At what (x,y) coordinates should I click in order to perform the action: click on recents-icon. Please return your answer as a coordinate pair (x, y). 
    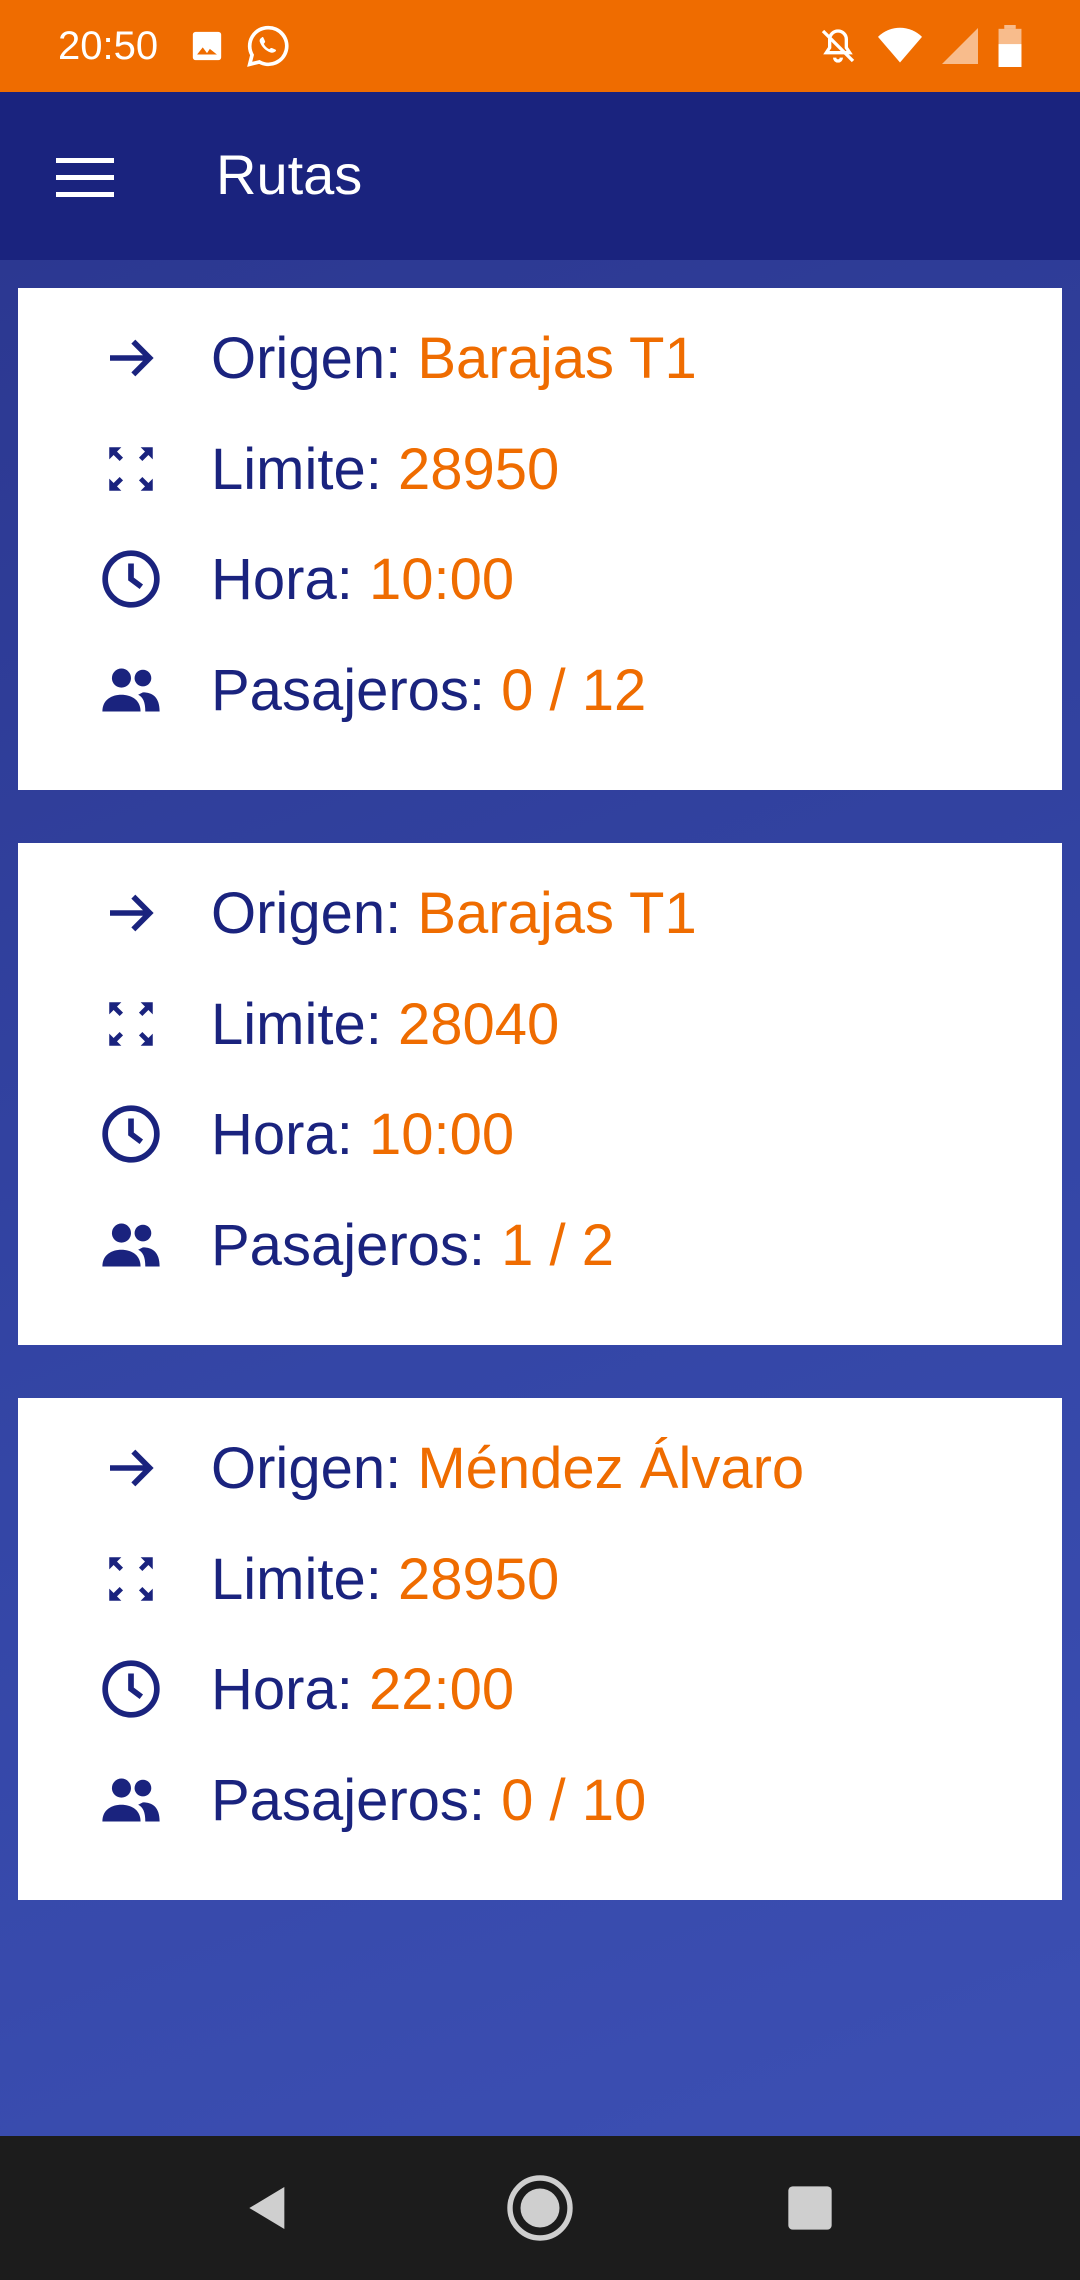
    Looking at the image, I should click on (810, 2208).